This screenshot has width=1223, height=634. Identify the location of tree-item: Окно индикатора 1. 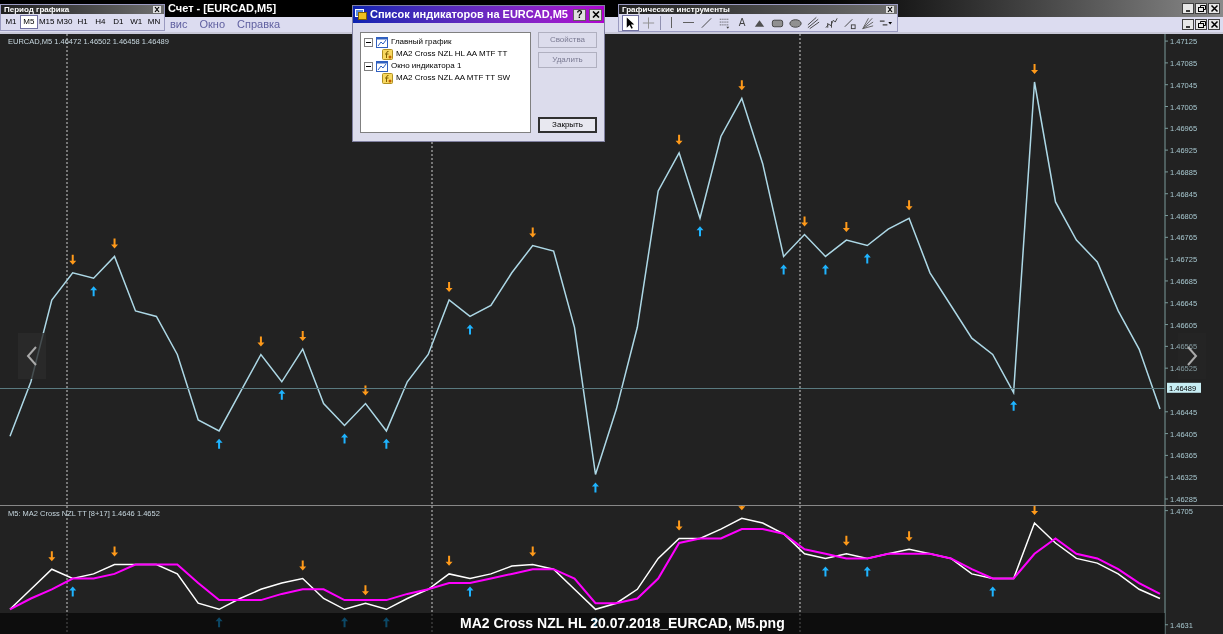
(426, 66).